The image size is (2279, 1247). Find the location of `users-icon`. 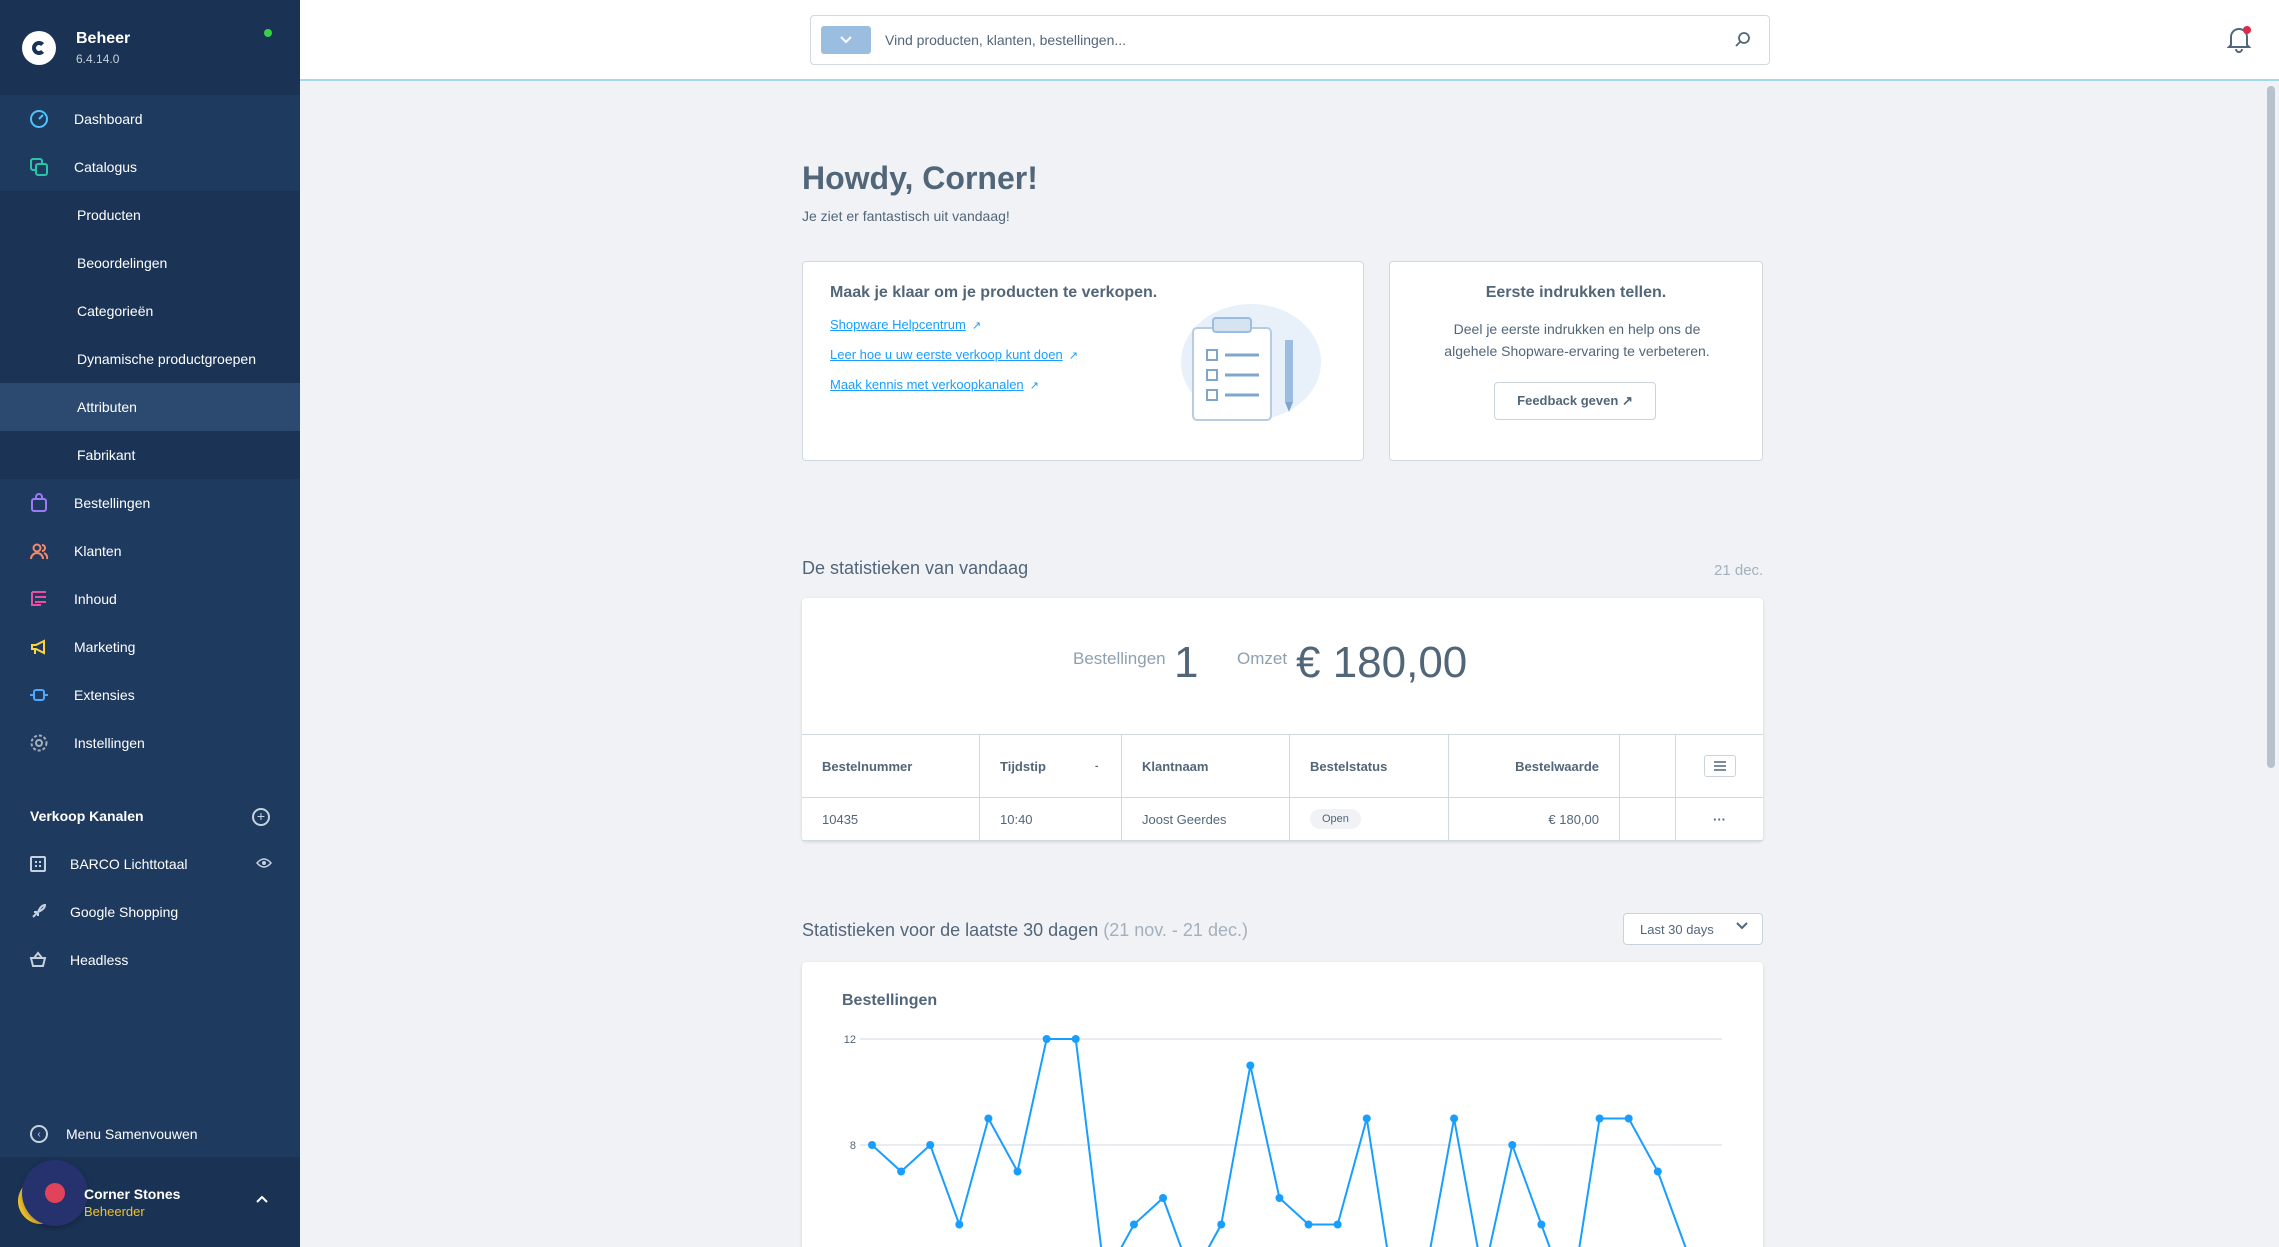

users-icon is located at coordinates (39, 551).